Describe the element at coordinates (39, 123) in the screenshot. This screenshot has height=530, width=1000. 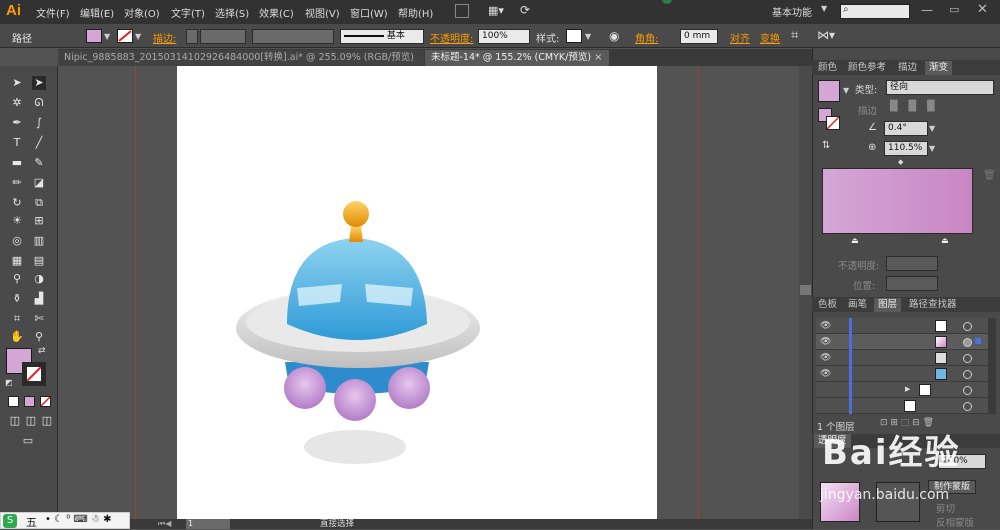
I see `curvature-tool-icon: ∫` at that location.